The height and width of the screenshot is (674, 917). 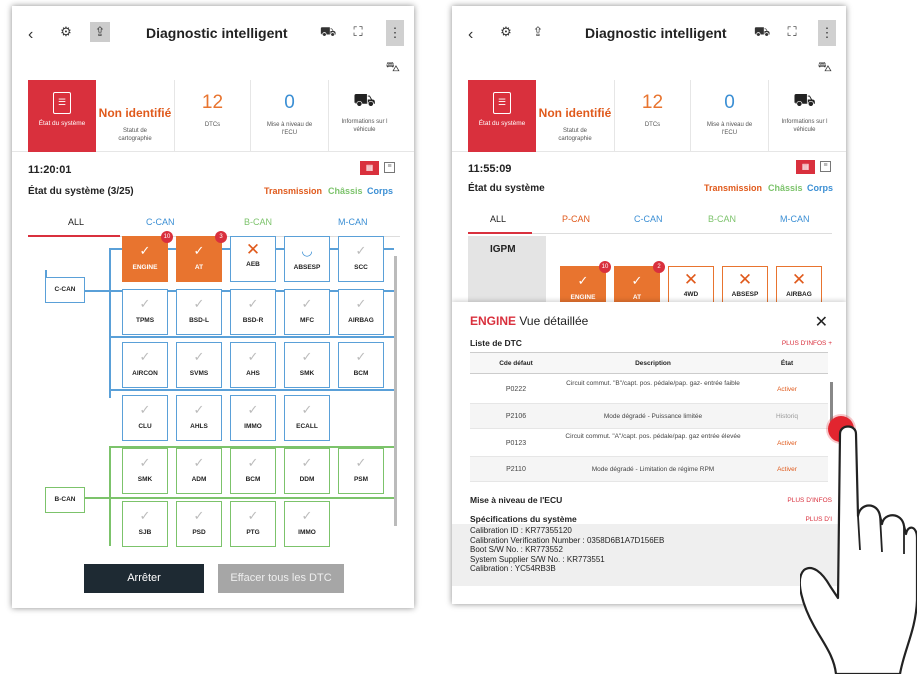 I want to click on ecu-upgrade-heading: Mise à niveau de l'ECU, so click(x=516, y=500).